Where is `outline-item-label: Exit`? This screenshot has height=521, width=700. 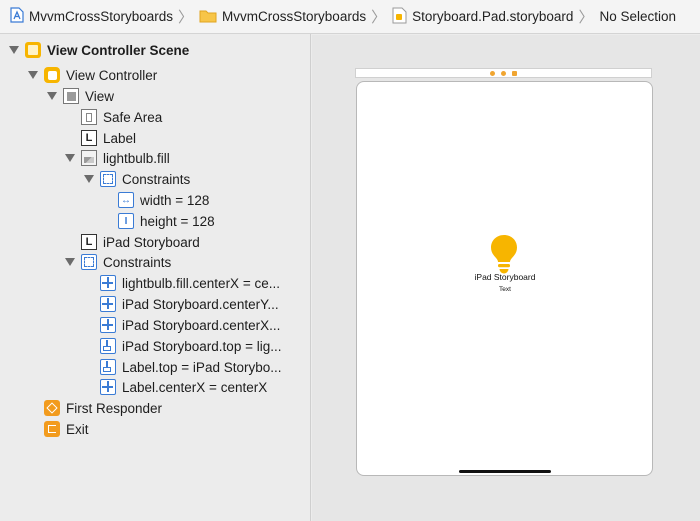
outline-item-label: Exit is located at coordinates (77, 429).